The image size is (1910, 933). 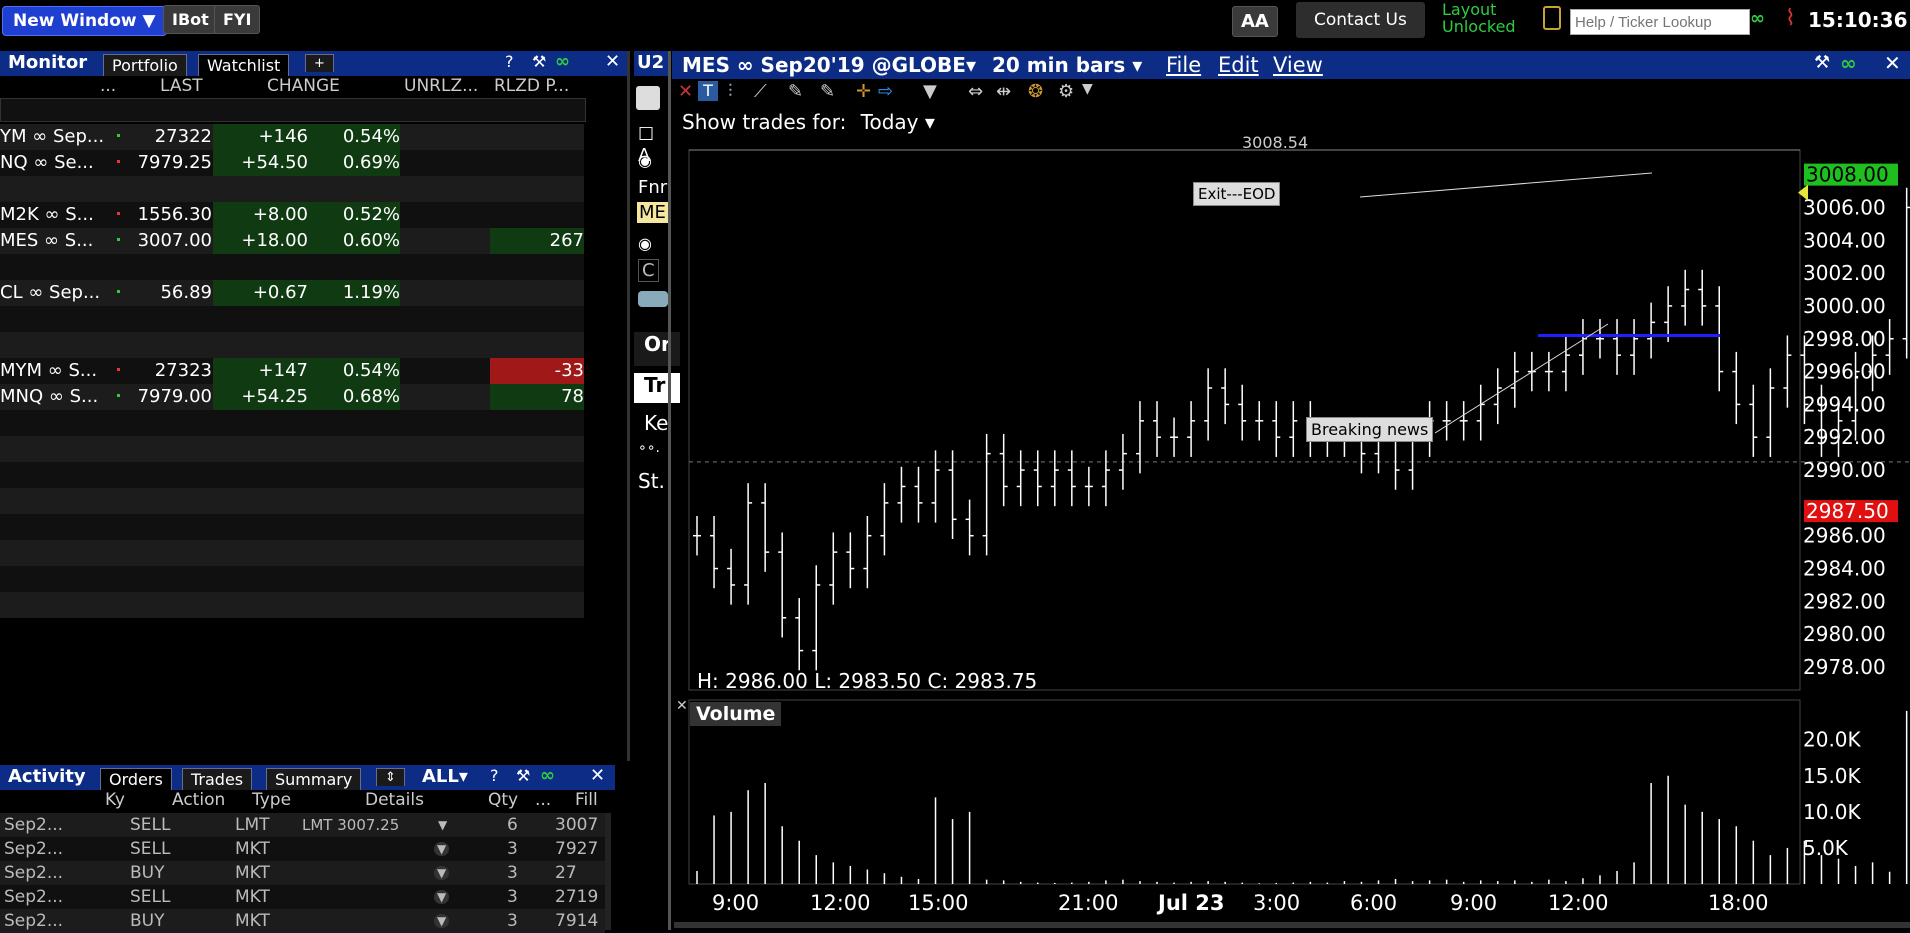 I want to click on text-tool-icon: T, so click(x=708, y=91).